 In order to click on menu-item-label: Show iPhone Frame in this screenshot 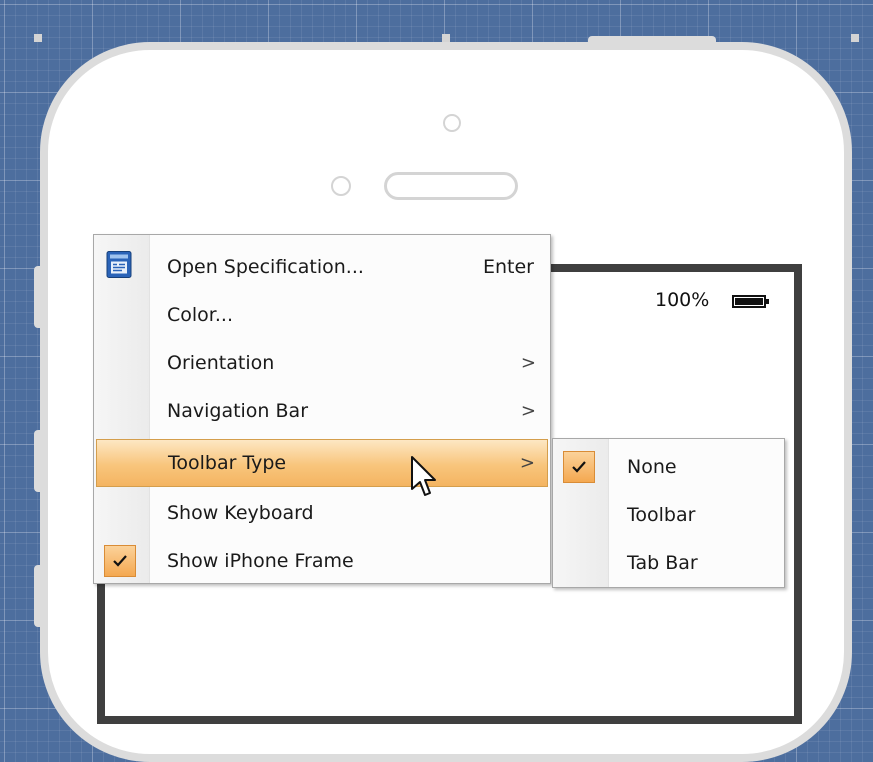, I will do `click(260, 561)`.